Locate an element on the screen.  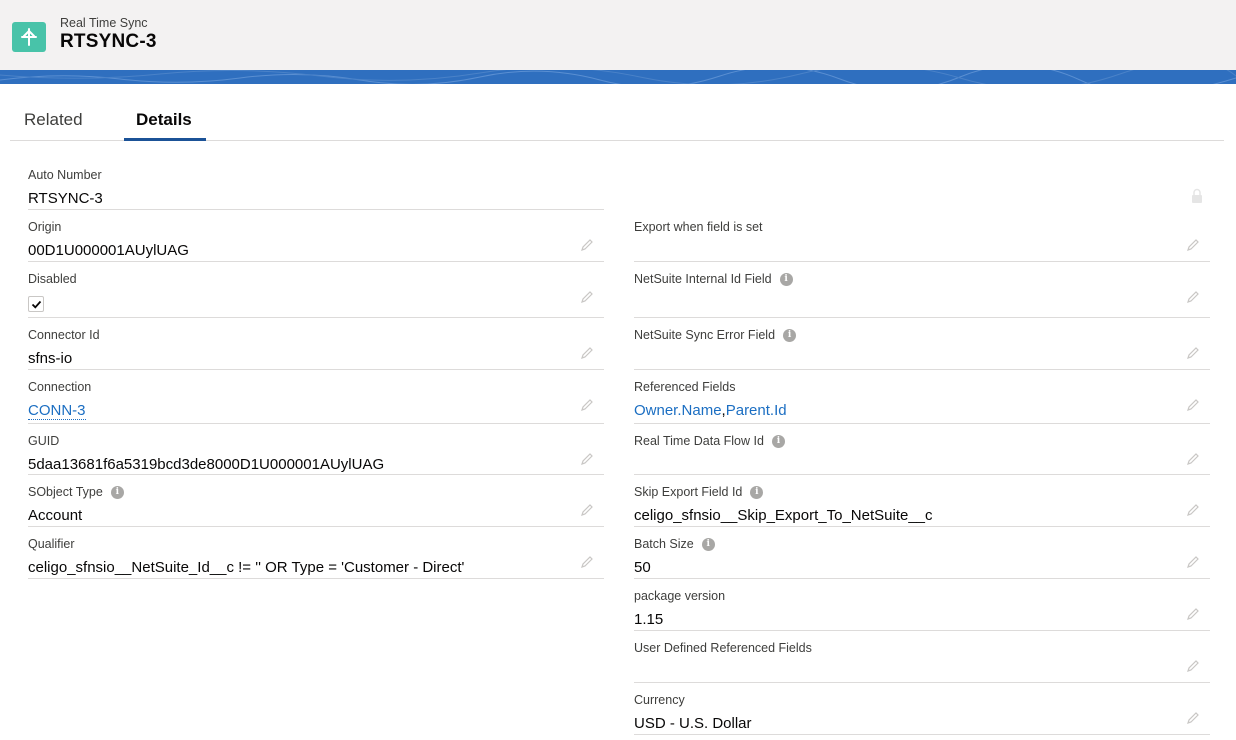
field-label: Currency is located at coordinates (659, 700).